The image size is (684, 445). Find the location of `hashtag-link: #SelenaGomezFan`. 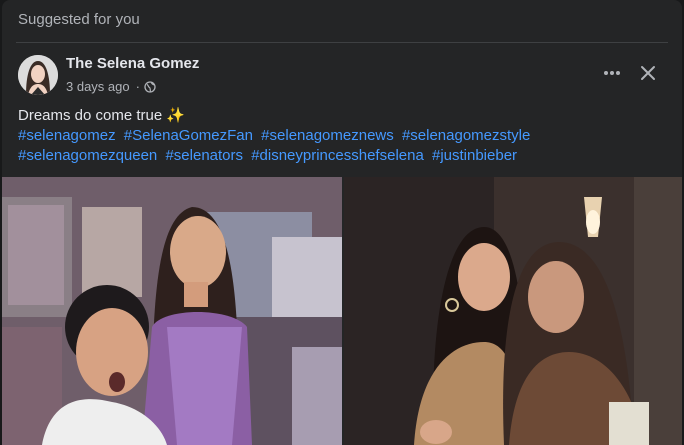

hashtag-link: #SelenaGomezFan is located at coordinates (188, 135).